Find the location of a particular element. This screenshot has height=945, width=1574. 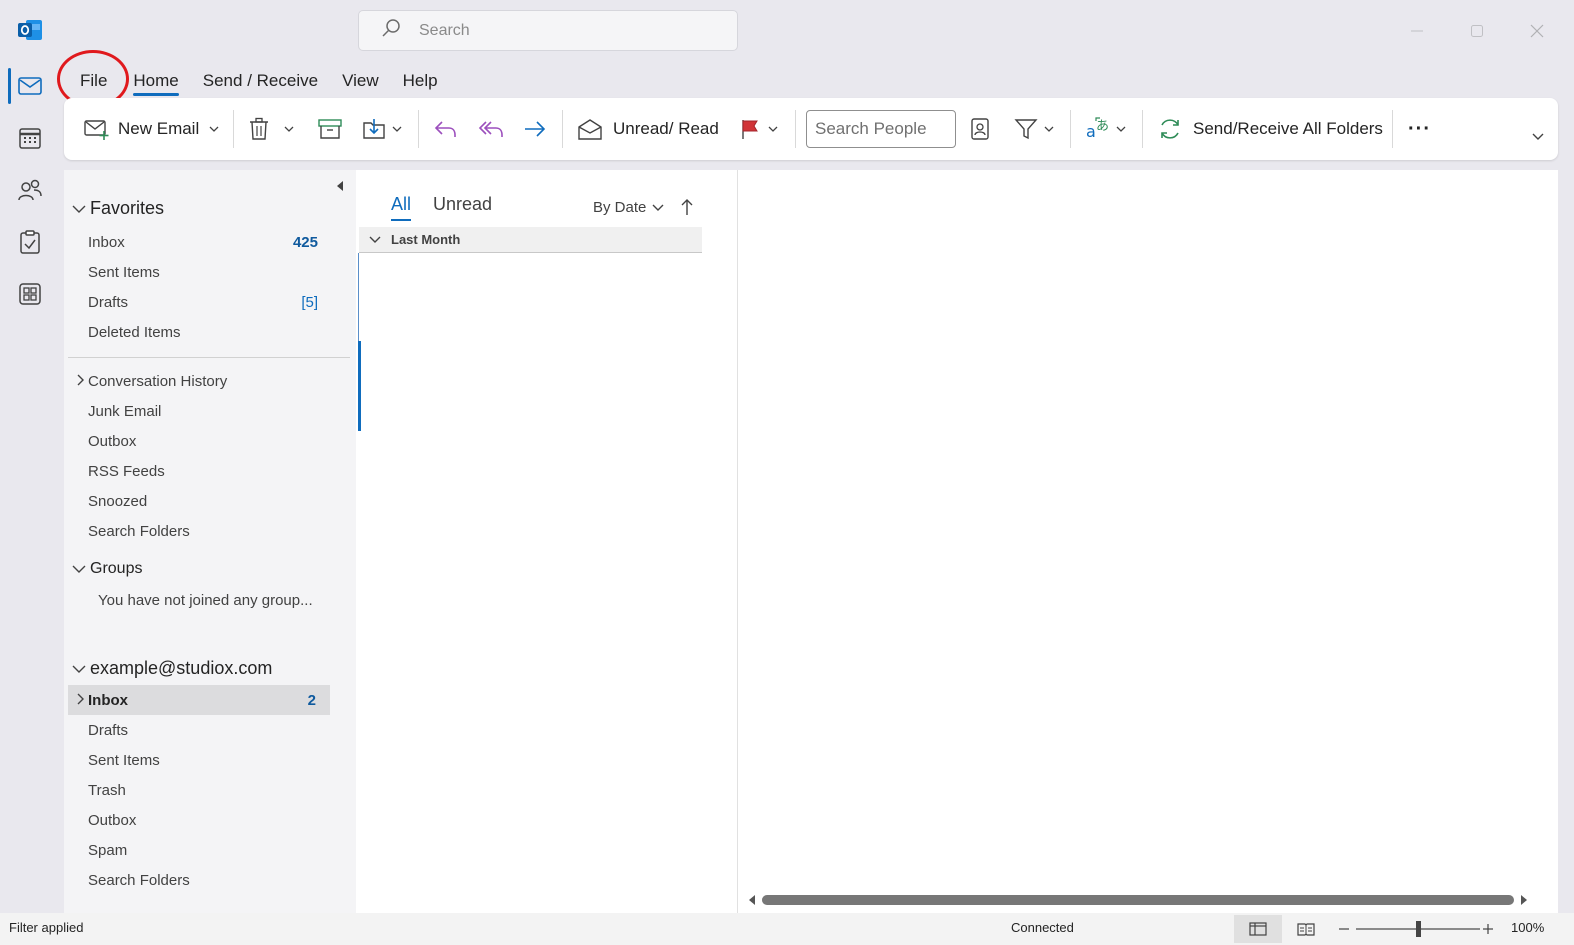

normal-view-button is located at coordinates (1258, 929).